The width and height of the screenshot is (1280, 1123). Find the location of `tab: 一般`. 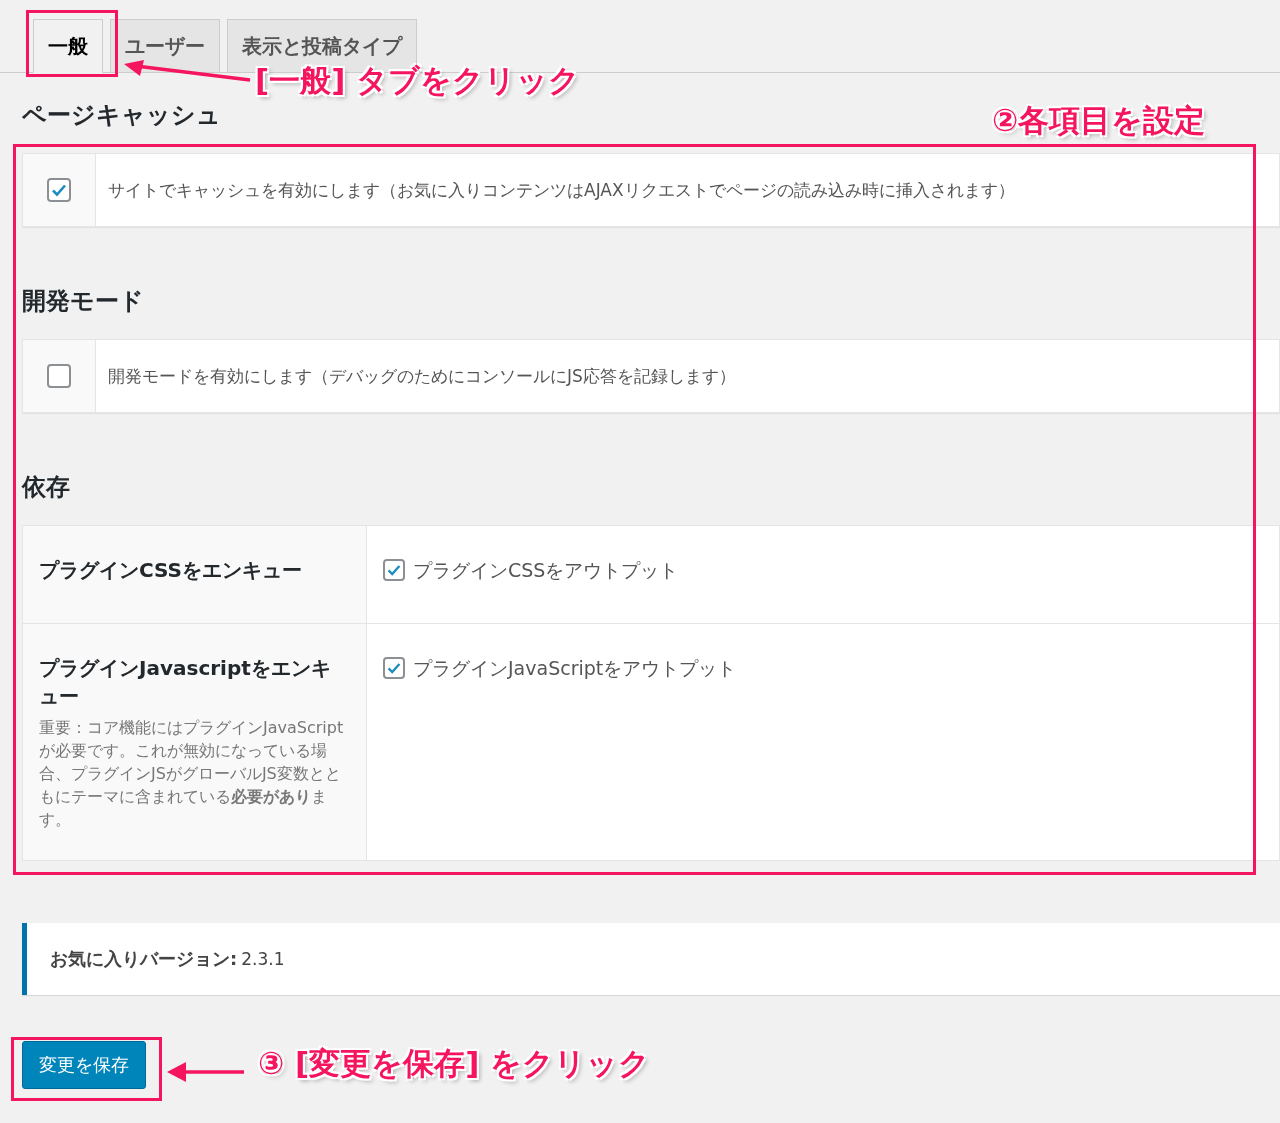

tab: 一般 is located at coordinates (68, 46).